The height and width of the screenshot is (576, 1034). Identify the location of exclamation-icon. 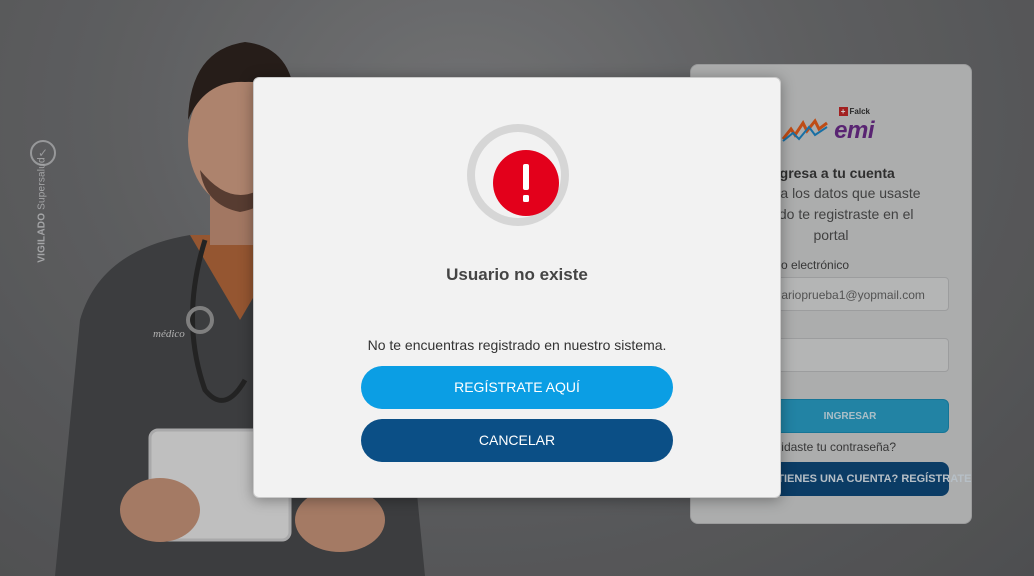
(526, 183).